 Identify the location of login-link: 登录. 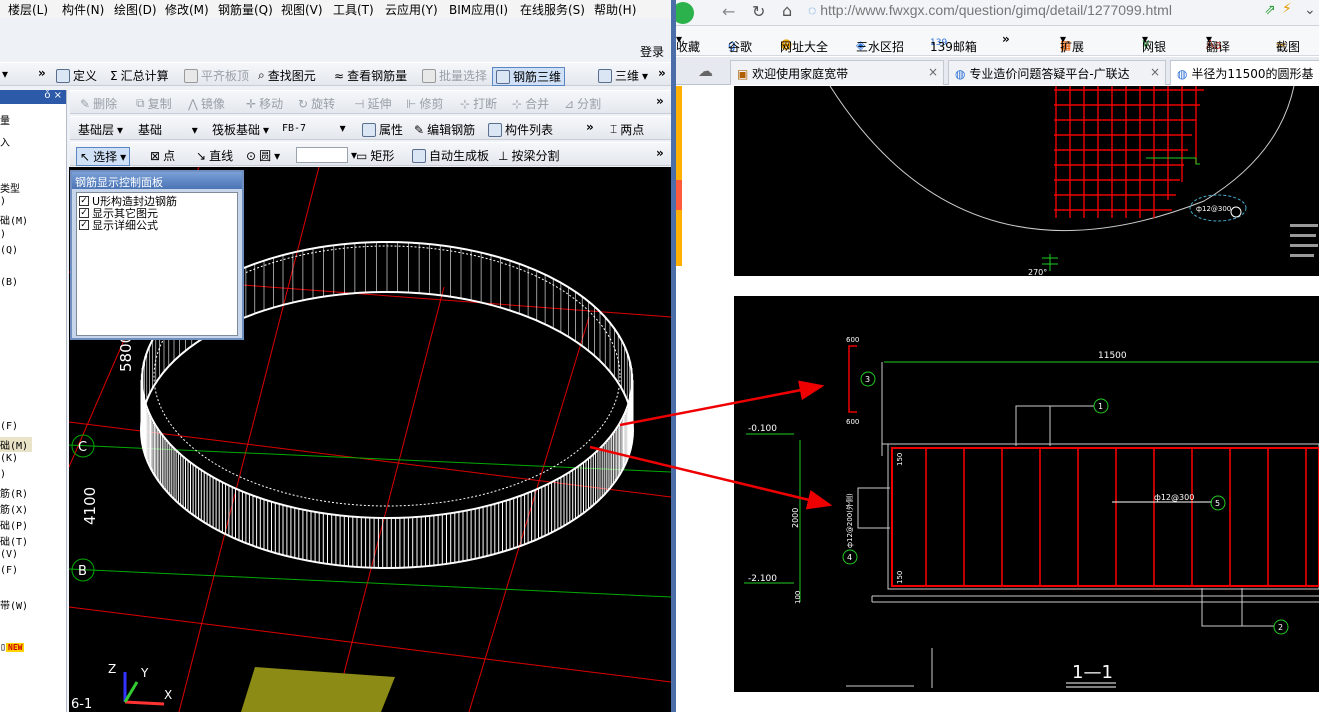
(652, 51).